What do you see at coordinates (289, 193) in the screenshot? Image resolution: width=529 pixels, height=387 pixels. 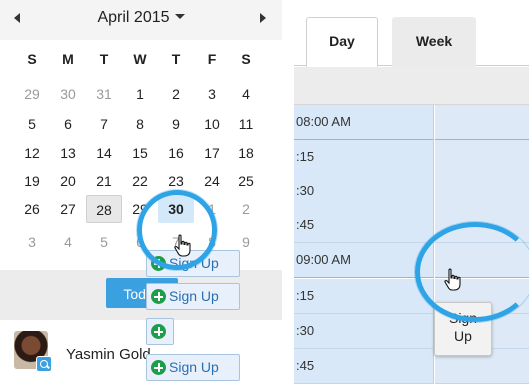 I see `panel-splitter` at bounding box center [289, 193].